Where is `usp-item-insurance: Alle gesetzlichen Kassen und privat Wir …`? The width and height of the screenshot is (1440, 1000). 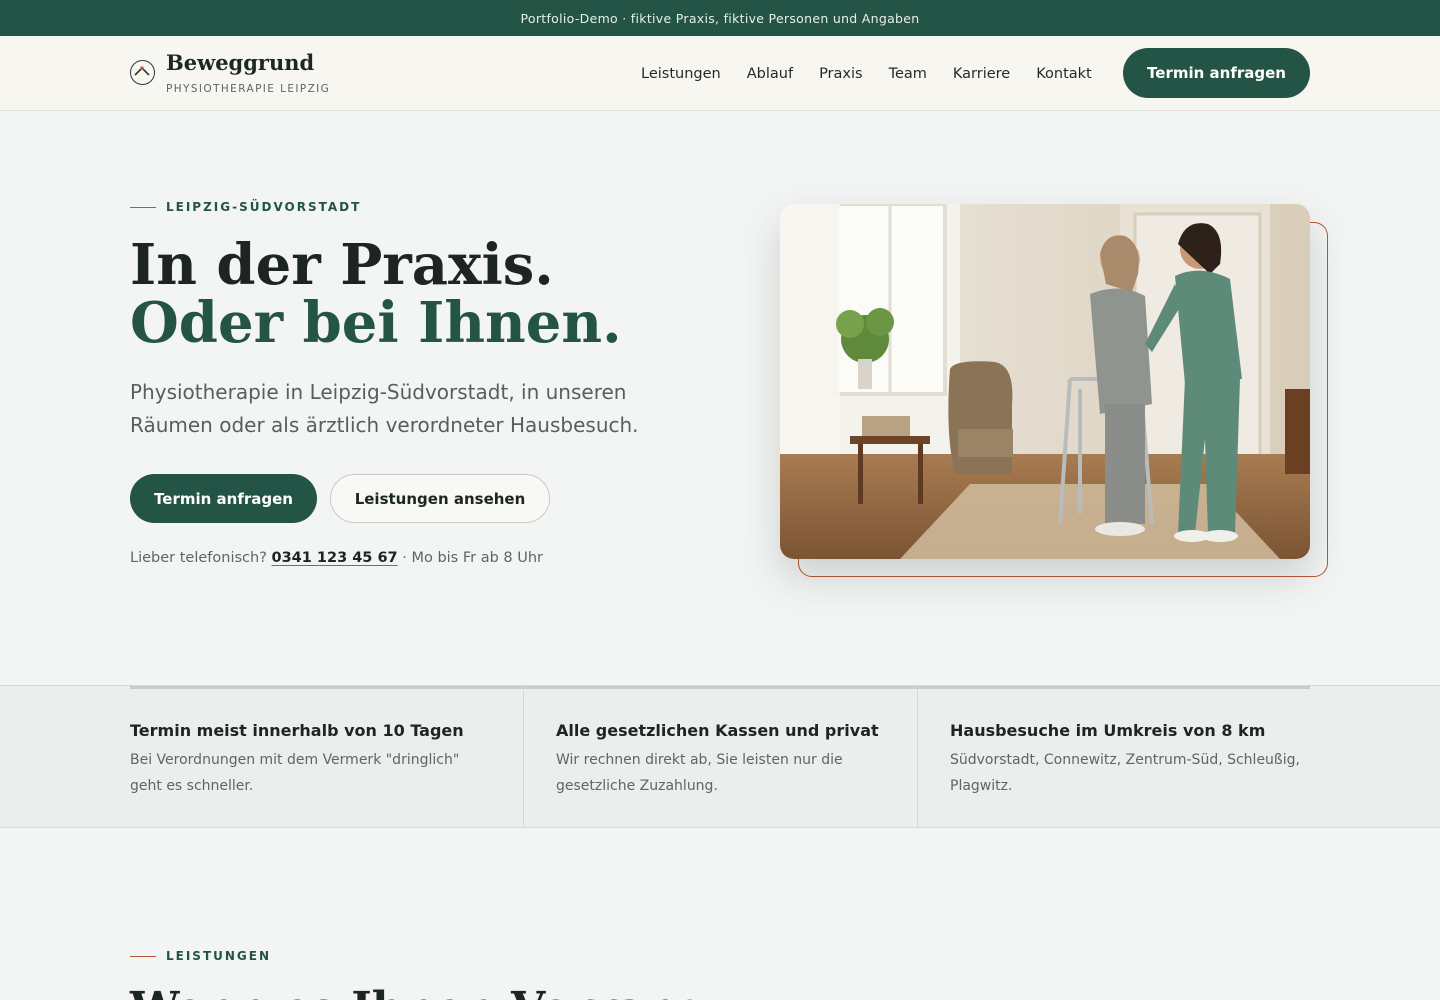 usp-item-insurance: Alle gesetzlichen Kassen und privat Wir … is located at coordinates (721, 757).